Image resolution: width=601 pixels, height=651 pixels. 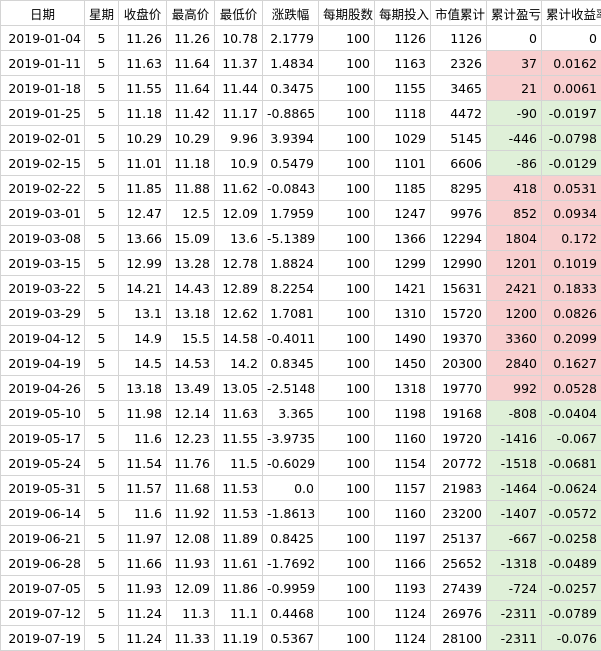 I want to click on cell-market-value: 28100, so click(x=459, y=638).